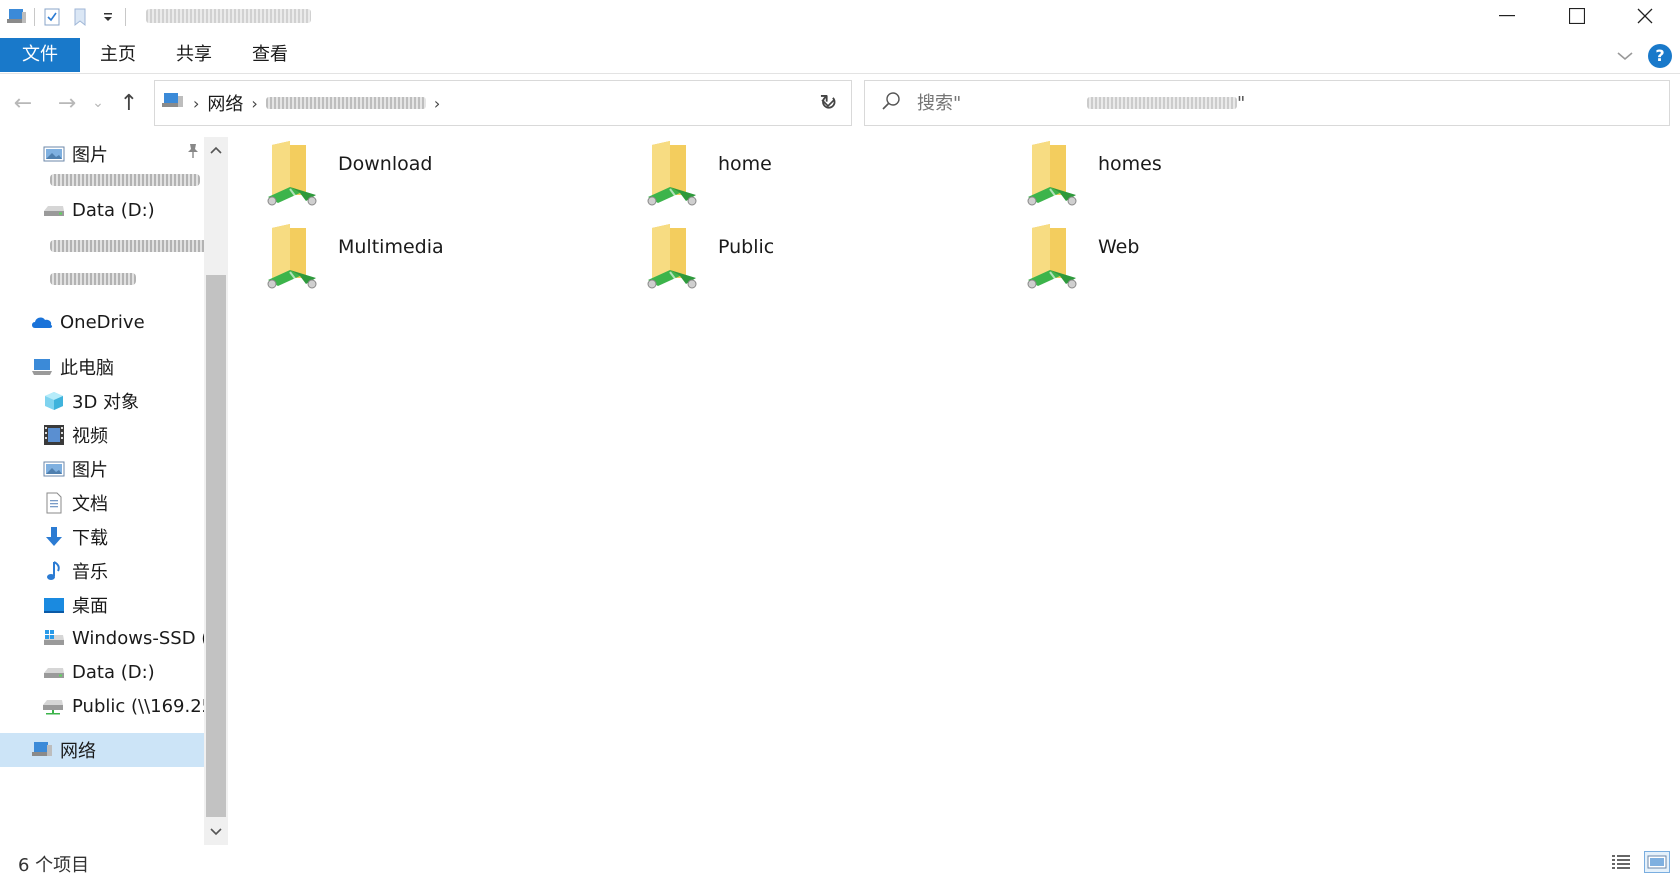 This screenshot has height=879, width=1680. Describe the element at coordinates (102, 706) in the screenshot. I see `sidebar-item-public-network-drive: Public (\\169.25` at that location.